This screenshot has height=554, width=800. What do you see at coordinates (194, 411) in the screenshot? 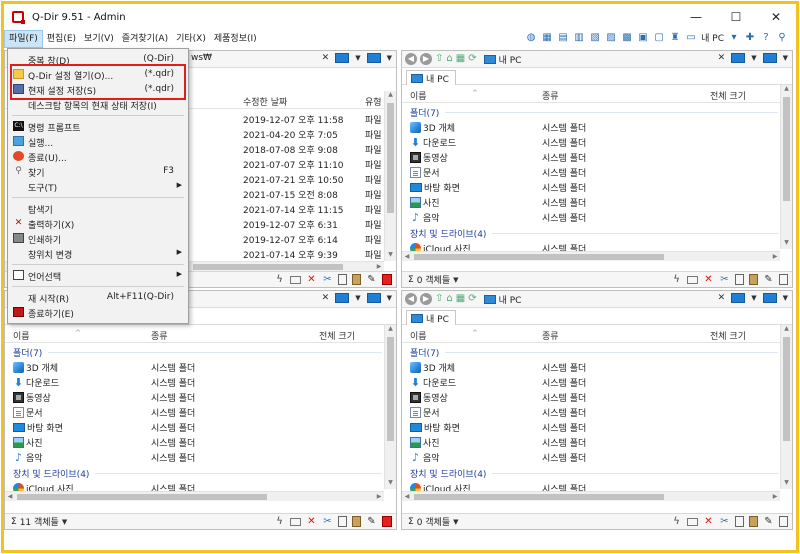
I see `list-item: 문서 시스템 폴더` at bounding box center [194, 411].